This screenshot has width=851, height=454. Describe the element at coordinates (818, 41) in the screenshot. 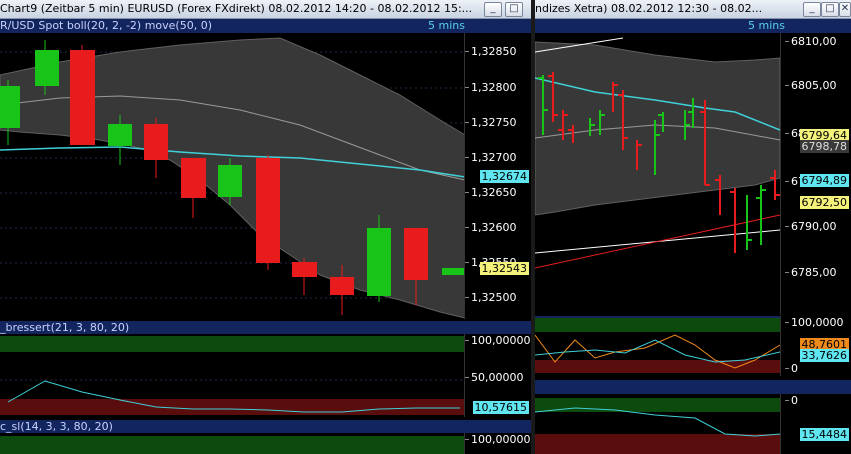

I see `price-tick: 6810,00` at that location.